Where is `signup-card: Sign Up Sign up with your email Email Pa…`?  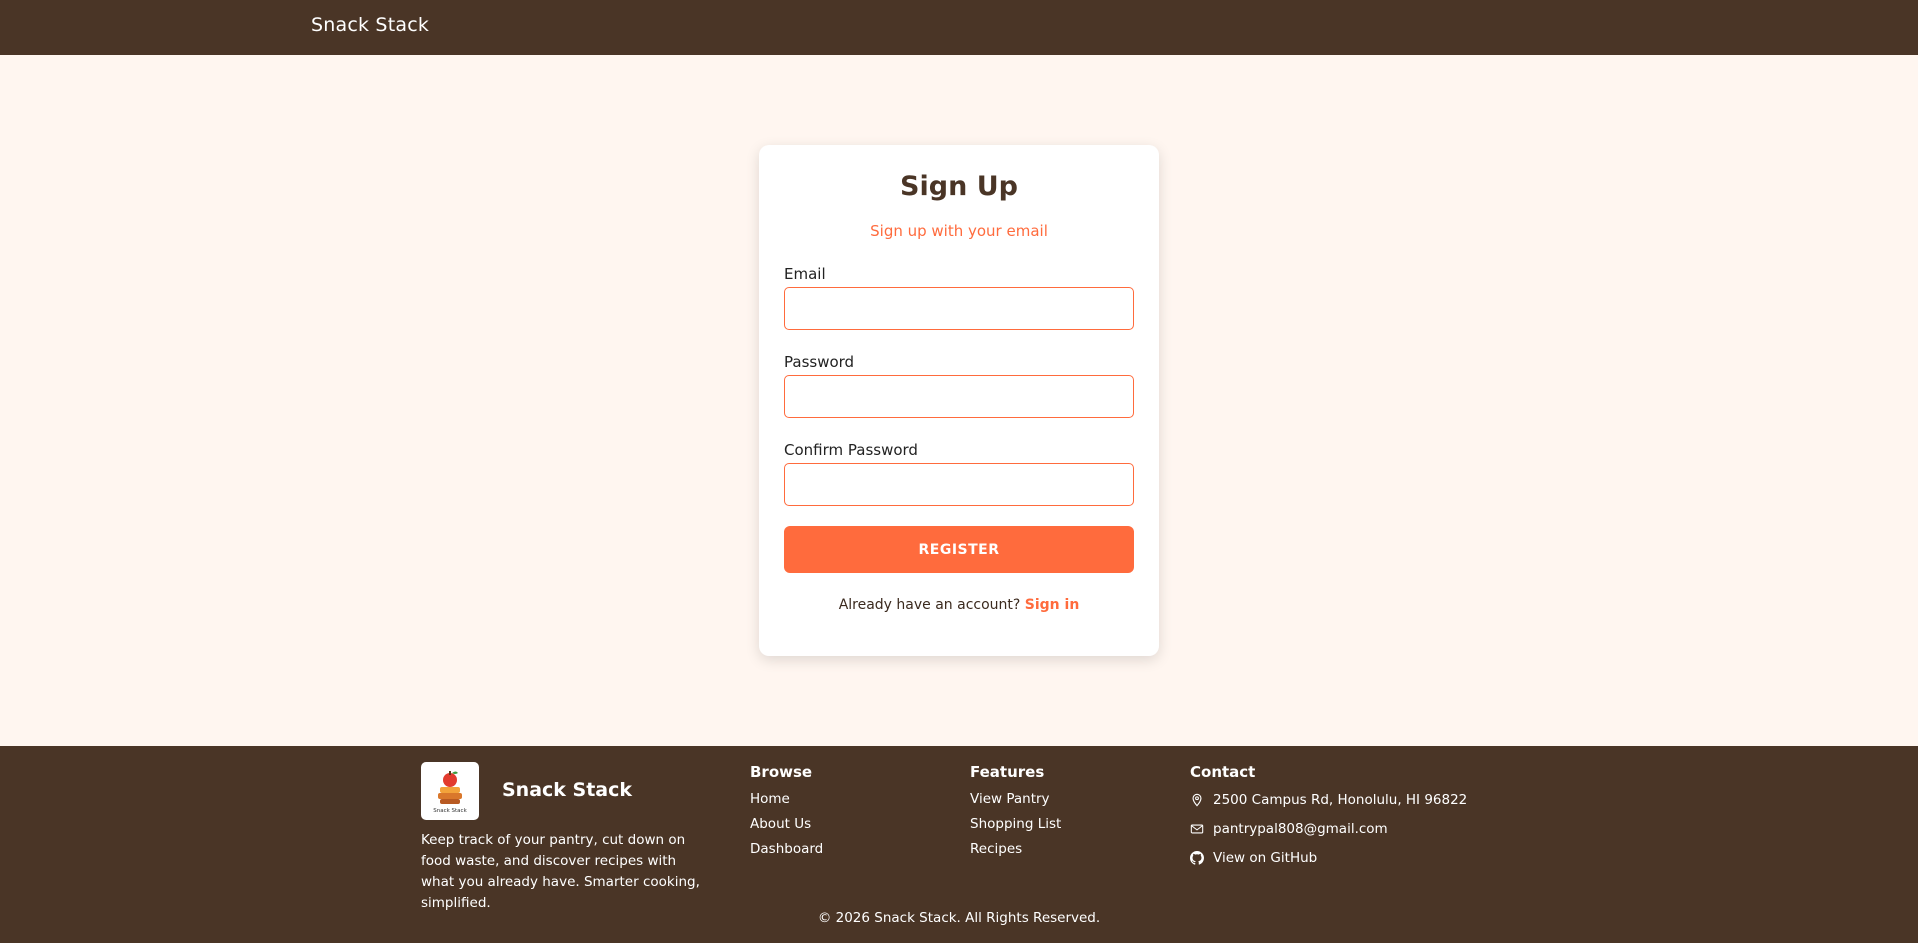 signup-card: Sign Up Sign up with your email Email Pa… is located at coordinates (959, 400).